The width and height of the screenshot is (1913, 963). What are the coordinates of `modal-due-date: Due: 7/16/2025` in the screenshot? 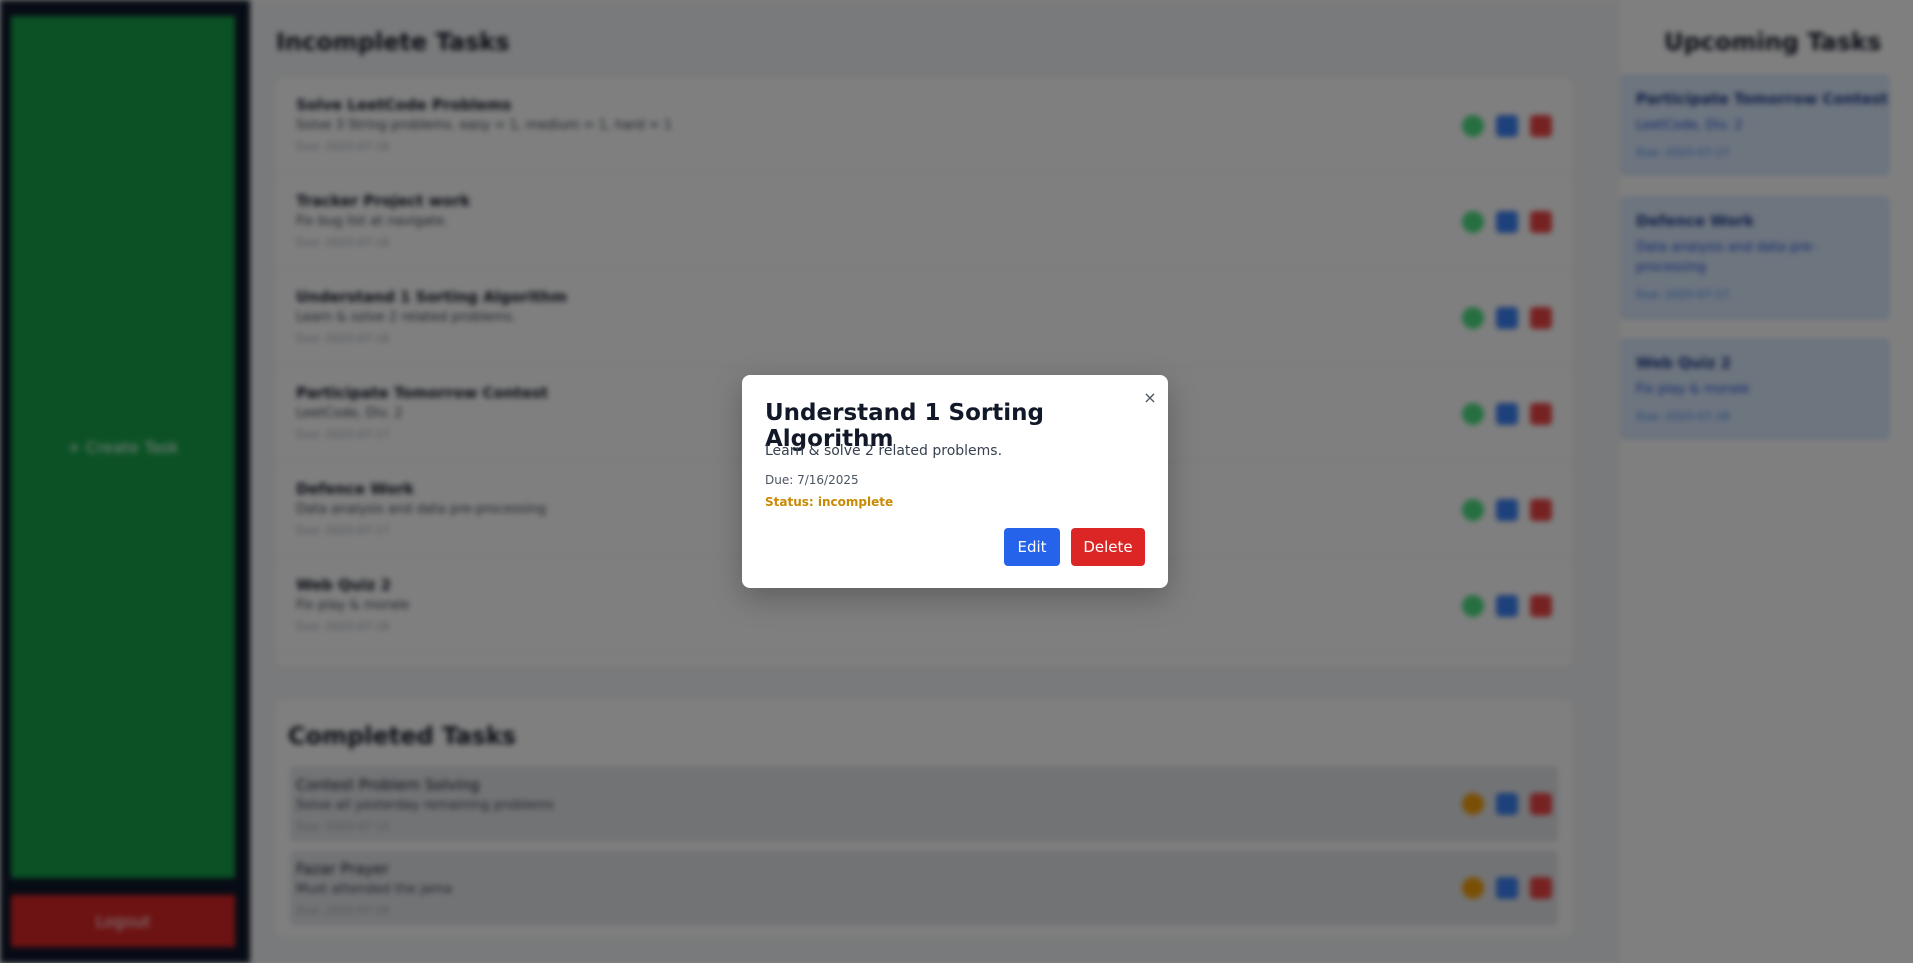 It's located at (812, 480).